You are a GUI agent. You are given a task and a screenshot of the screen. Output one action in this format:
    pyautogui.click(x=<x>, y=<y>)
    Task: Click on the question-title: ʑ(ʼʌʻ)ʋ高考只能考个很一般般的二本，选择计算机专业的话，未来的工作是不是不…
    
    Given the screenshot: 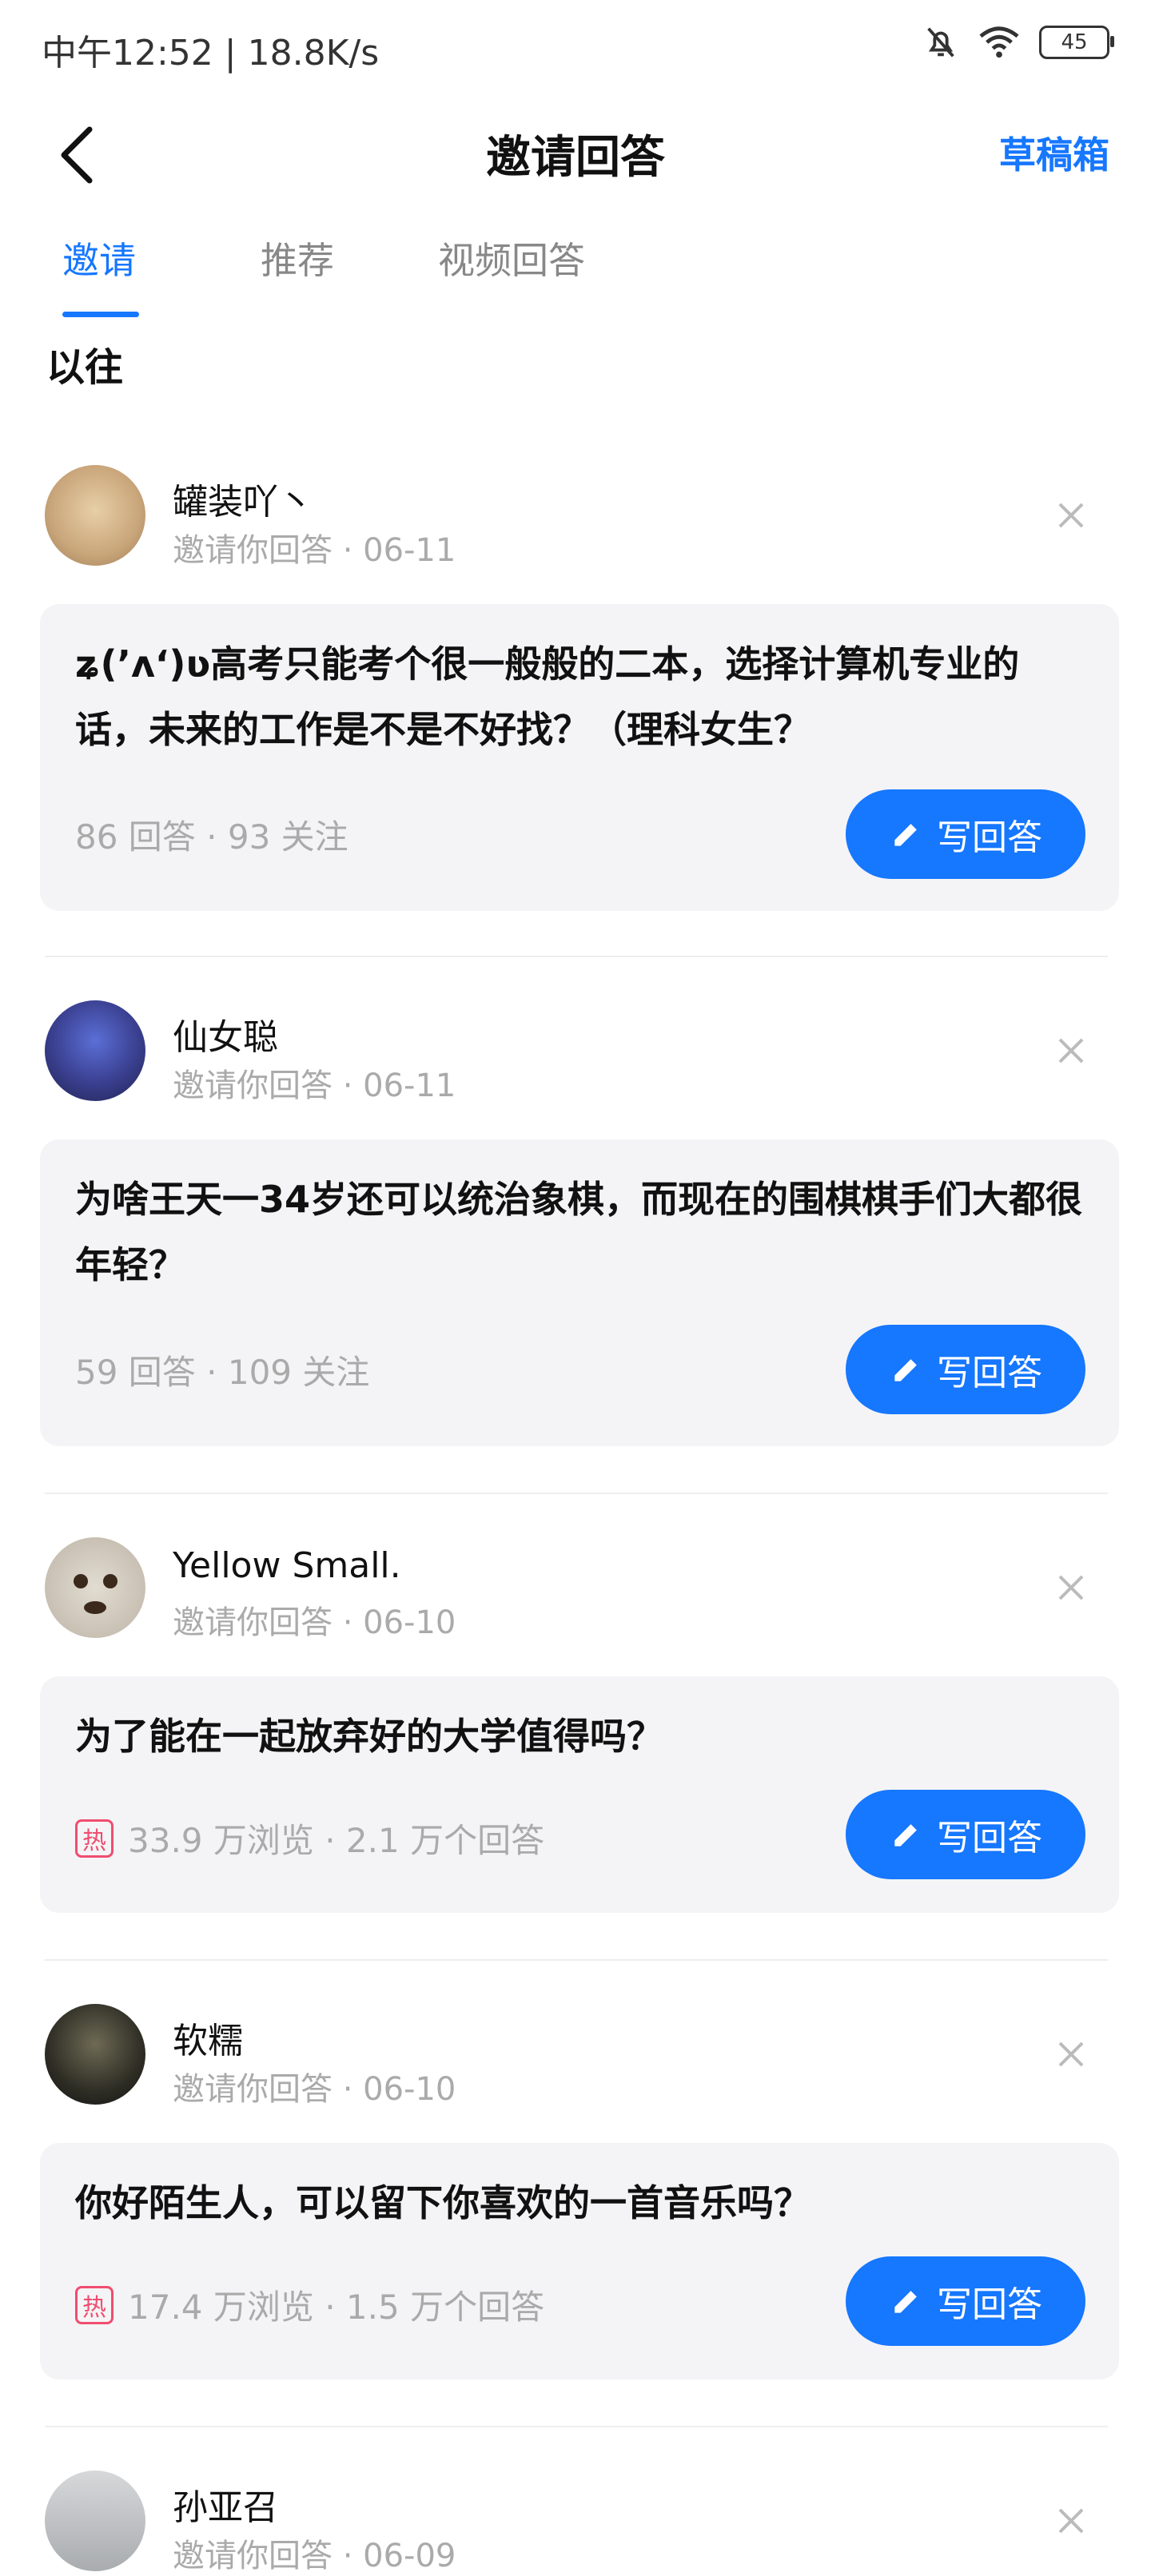 What is the action you would take?
    pyautogui.click(x=579, y=696)
    